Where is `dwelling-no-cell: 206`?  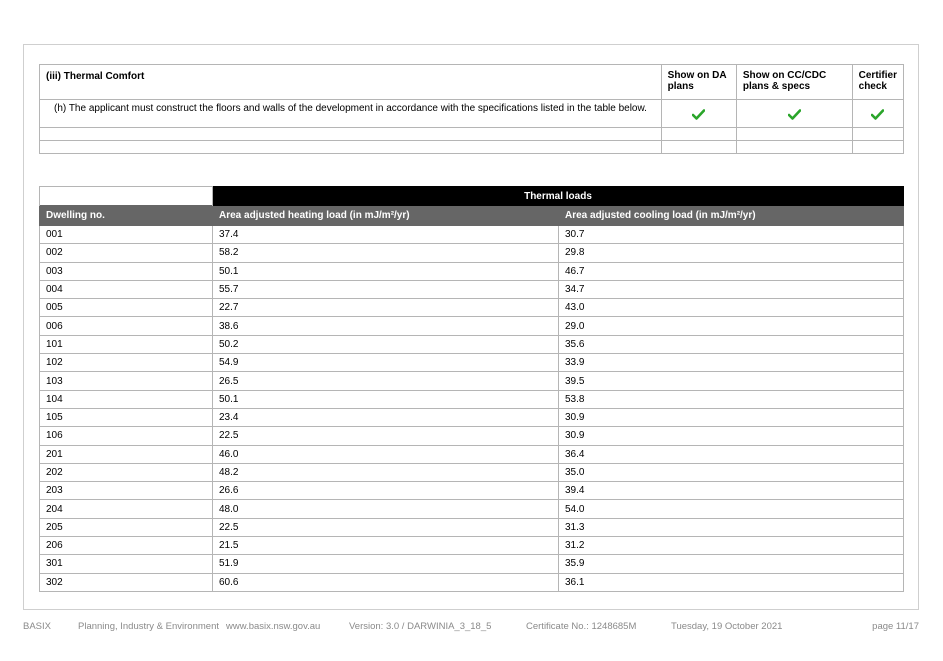
dwelling-no-cell: 206 is located at coordinates (126, 546).